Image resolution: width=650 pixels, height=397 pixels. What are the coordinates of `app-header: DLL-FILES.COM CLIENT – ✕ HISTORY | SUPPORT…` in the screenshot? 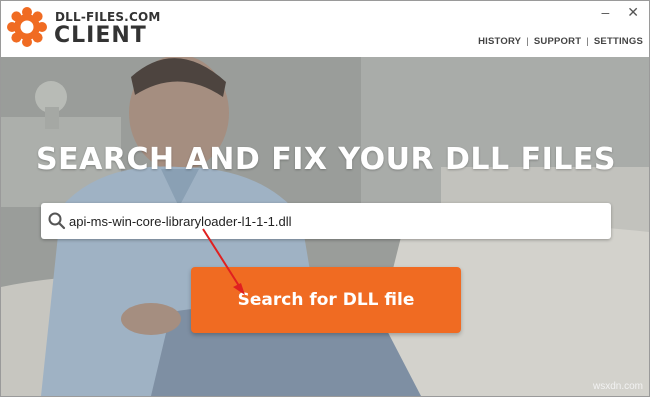 It's located at (325, 29).